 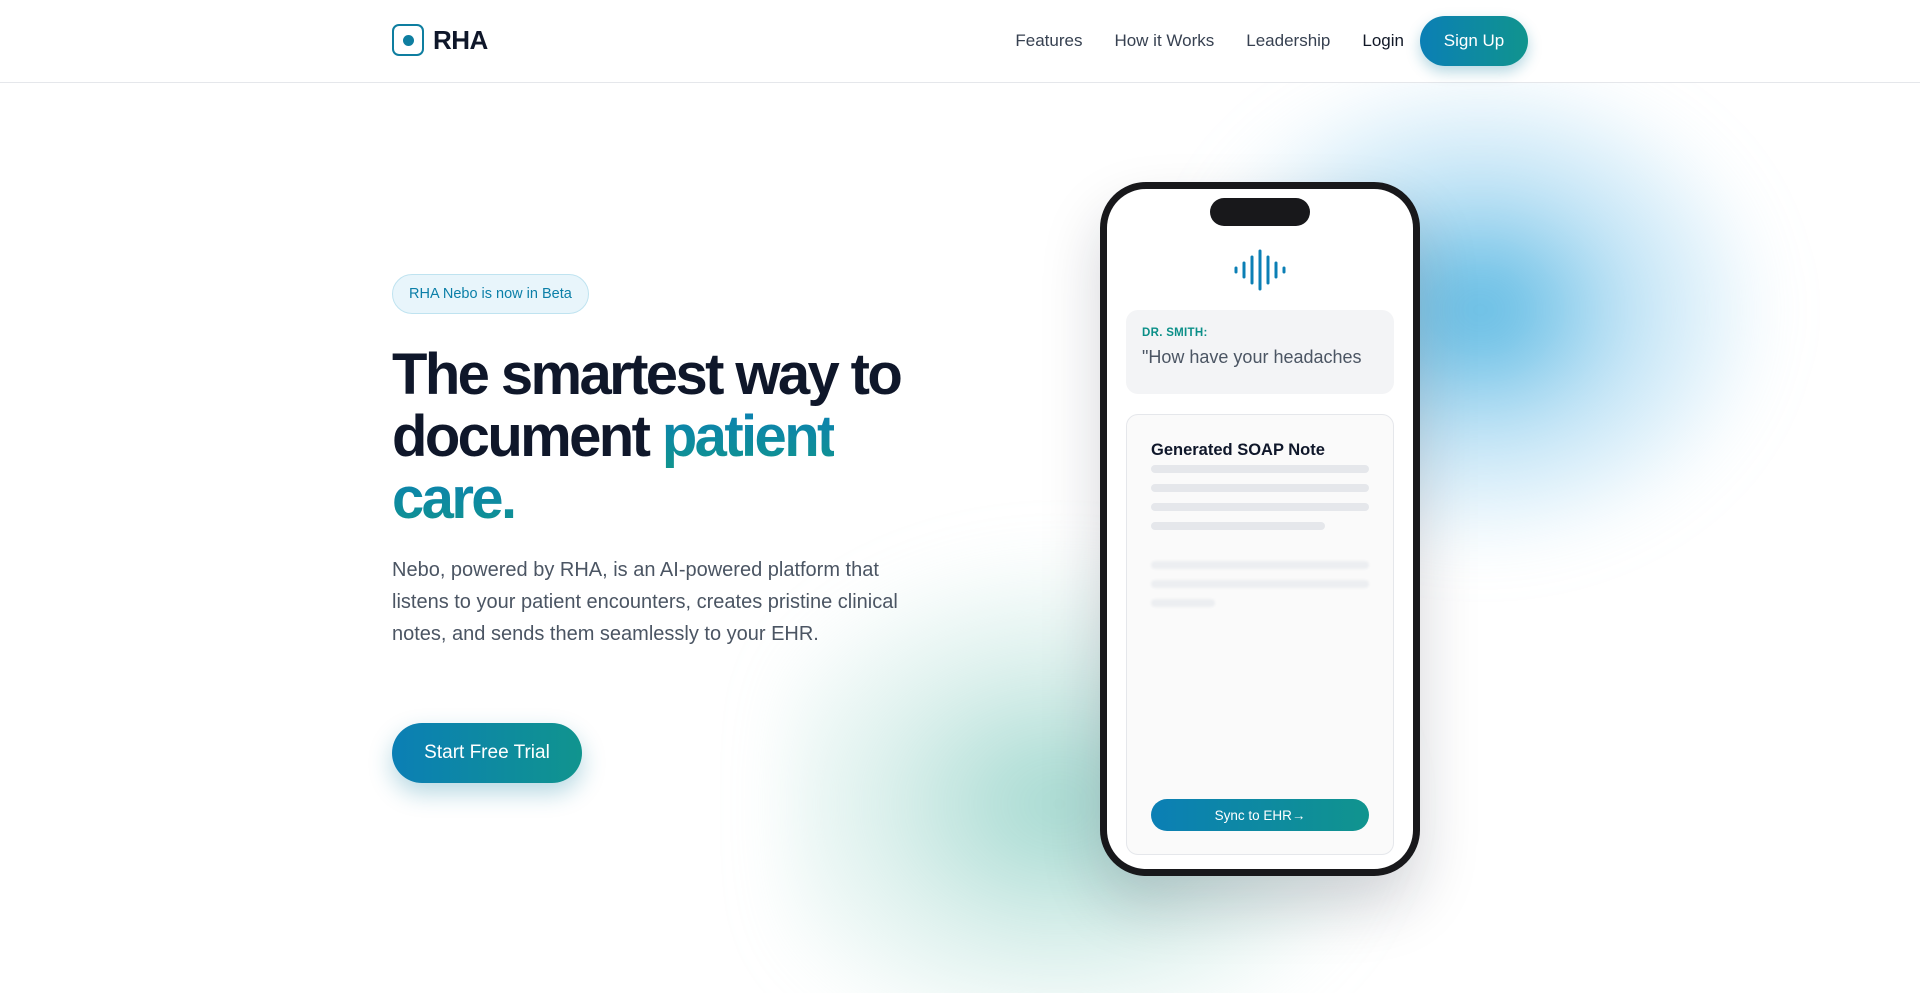 What do you see at coordinates (490, 294) in the screenshot?
I see `beta-badge: RHA Nebo is now in Beta` at bounding box center [490, 294].